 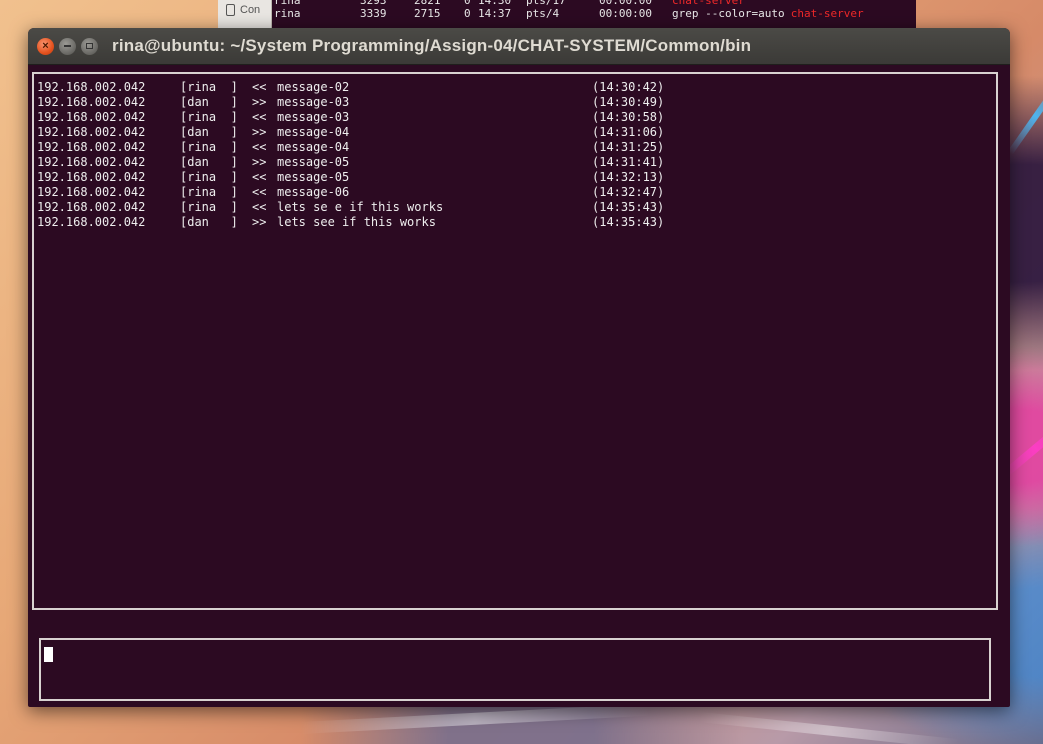 What do you see at coordinates (515, 669) in the screenshot?
I see `message-input-panel` at bounding box center [515, 669].